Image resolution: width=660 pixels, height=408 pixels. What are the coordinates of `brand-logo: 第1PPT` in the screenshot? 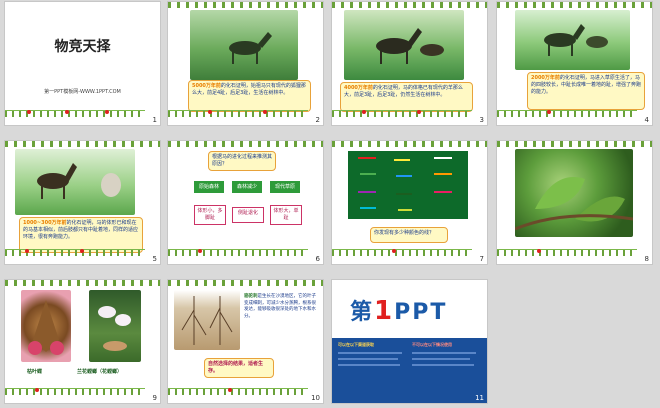 It's located at (398, 310).